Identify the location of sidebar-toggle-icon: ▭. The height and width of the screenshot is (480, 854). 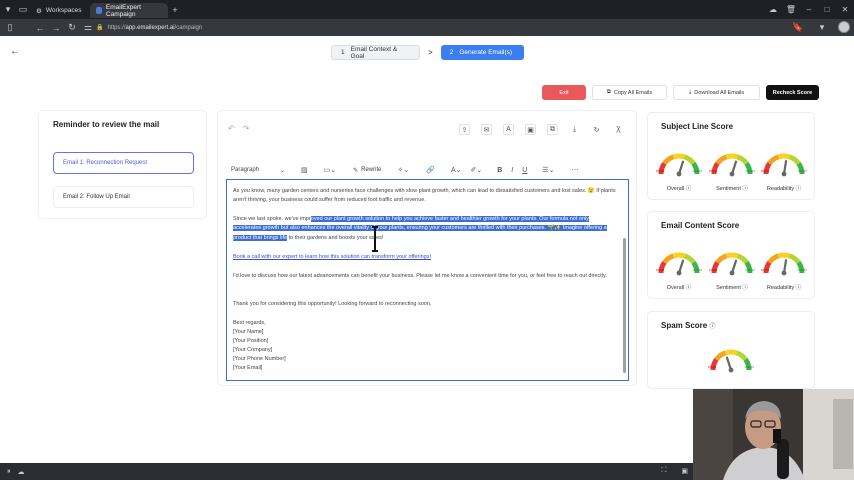
(23, 9).